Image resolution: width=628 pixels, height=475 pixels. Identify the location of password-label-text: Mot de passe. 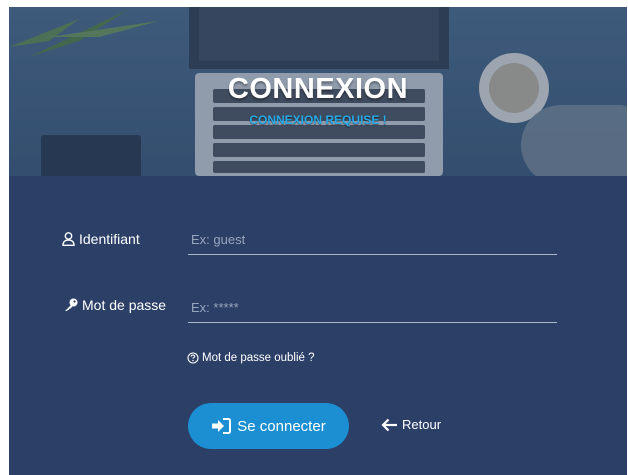
(124, 305).